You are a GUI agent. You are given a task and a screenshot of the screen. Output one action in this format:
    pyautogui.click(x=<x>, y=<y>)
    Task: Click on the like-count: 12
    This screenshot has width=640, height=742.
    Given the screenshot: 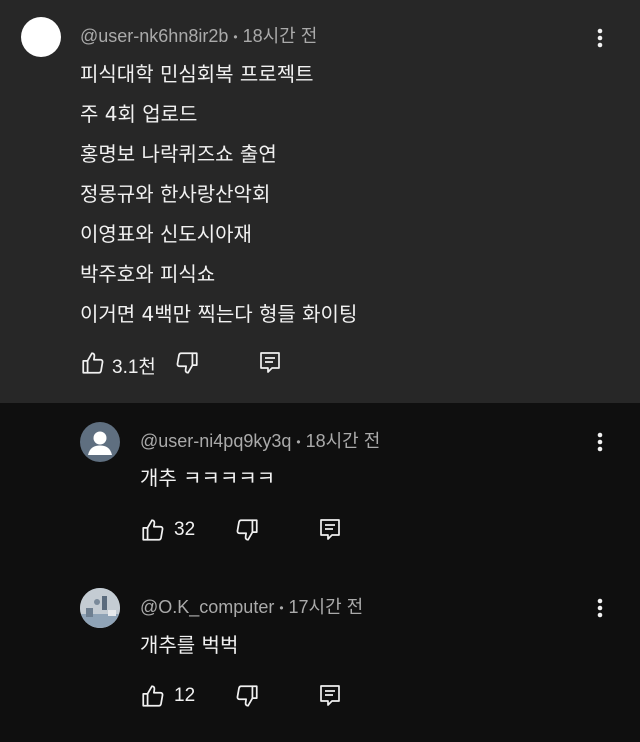 What is the action you would take?
    pyautogui.click(x=185, y=695)
    